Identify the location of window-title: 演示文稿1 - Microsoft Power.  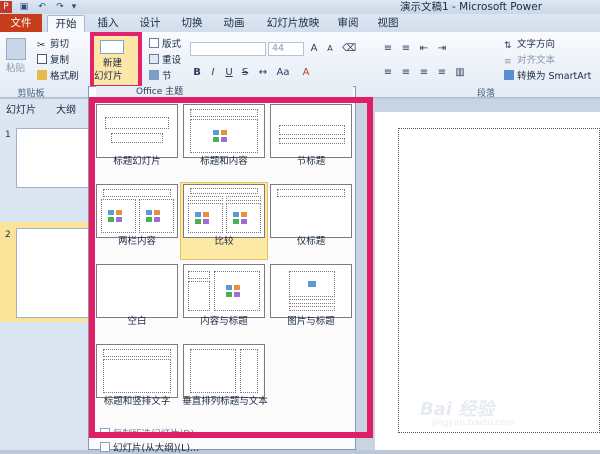
(471, 7).